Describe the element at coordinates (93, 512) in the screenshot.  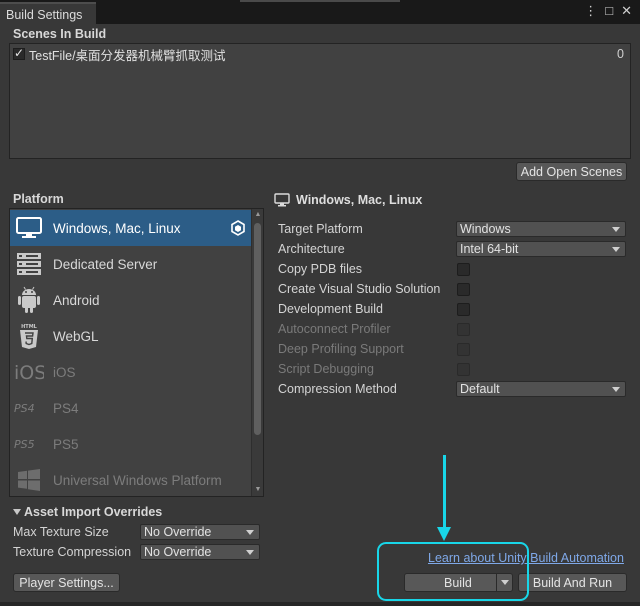
I see `asset-import-title: Asset Import Overrides` at that location.